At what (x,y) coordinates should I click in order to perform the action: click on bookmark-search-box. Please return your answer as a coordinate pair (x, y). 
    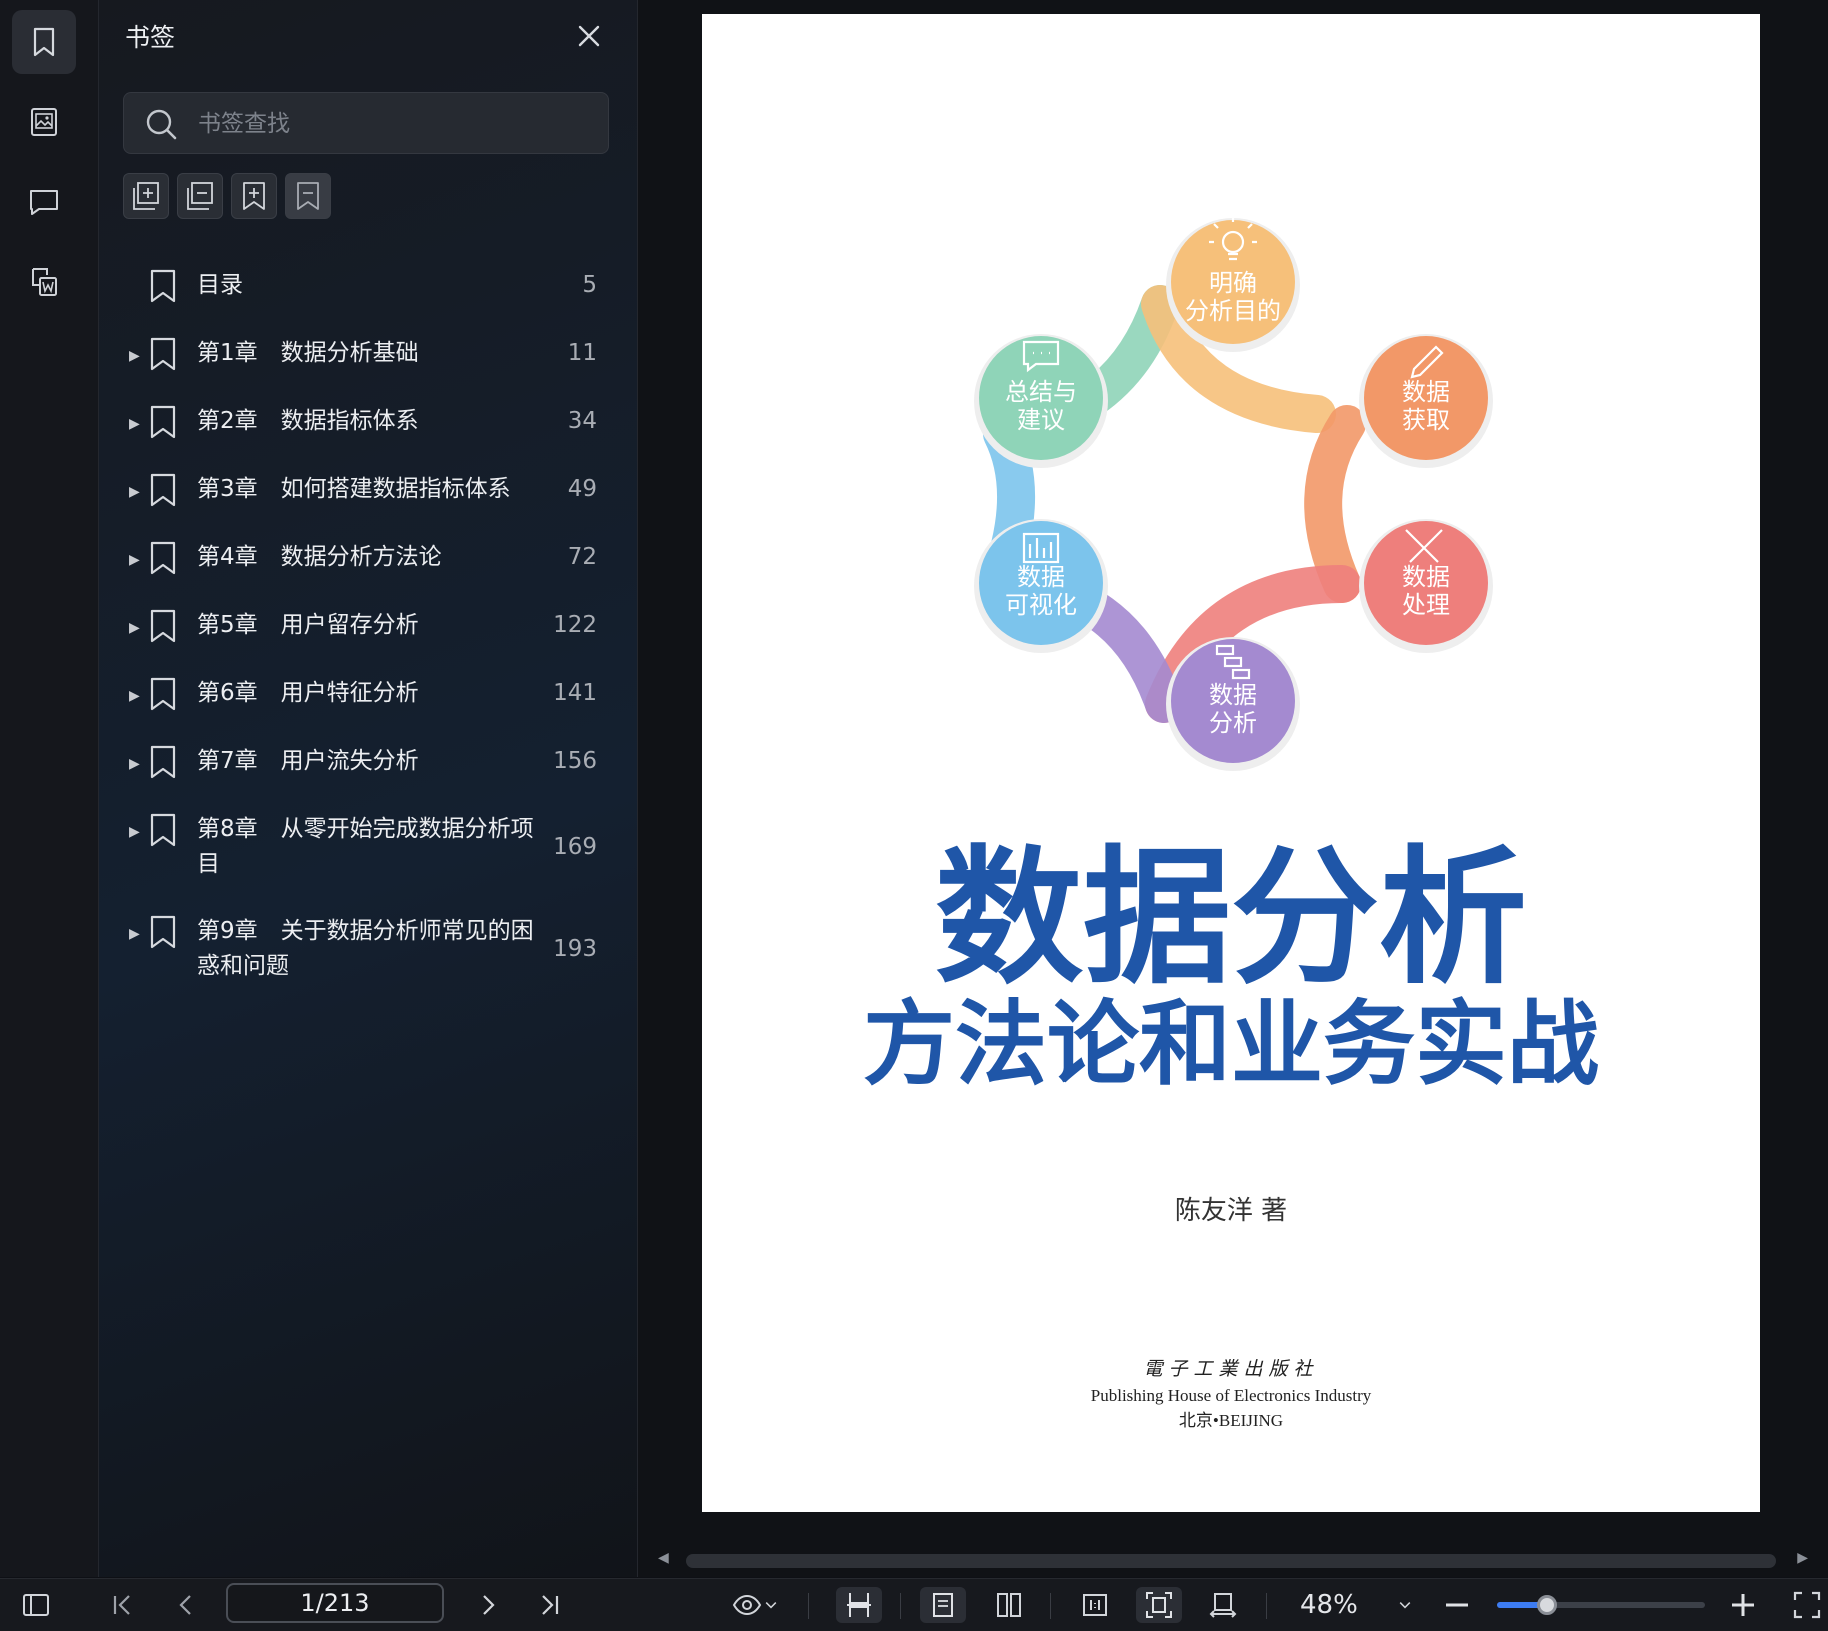
    Looking at the image, I should click on (366, 123).